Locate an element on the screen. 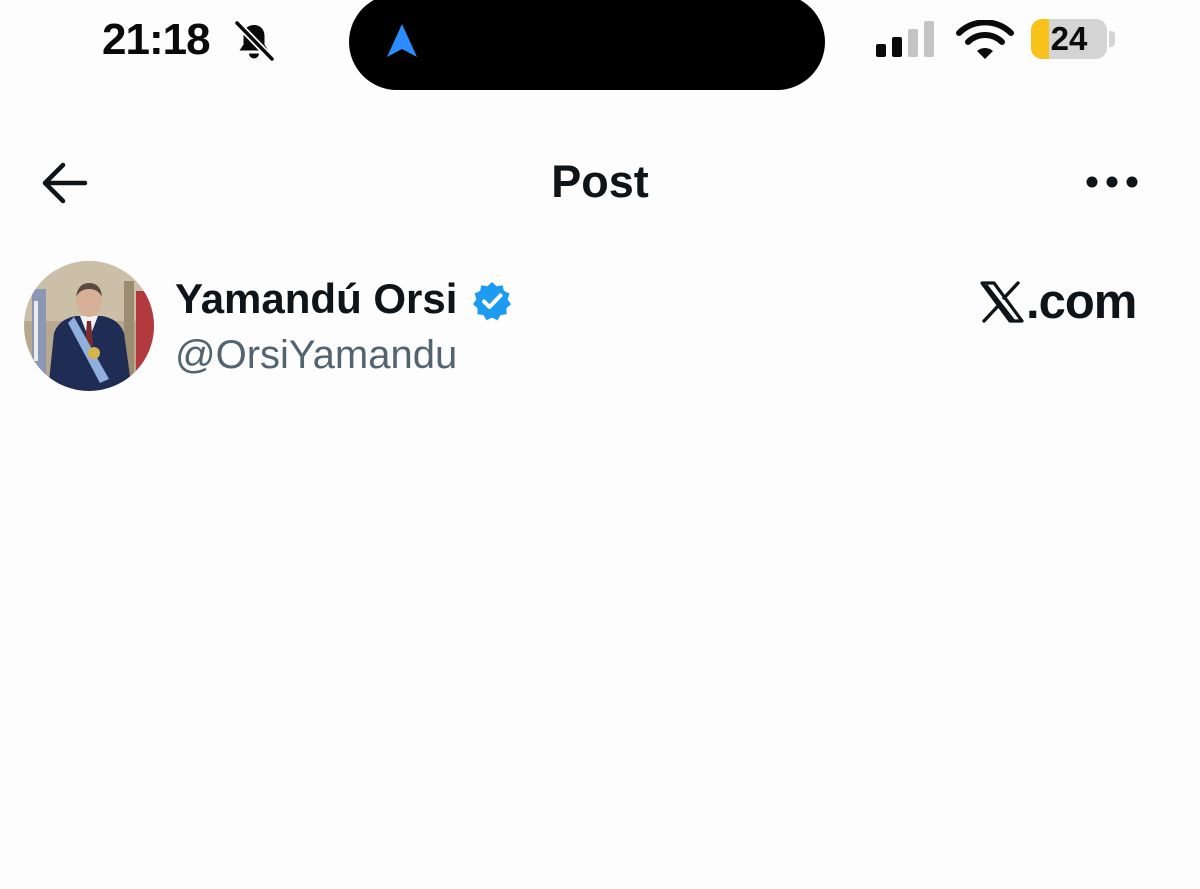 The height and width of the screenshot is (889, 1200). status-time: 21:18 is located at coordinates (156, 39).